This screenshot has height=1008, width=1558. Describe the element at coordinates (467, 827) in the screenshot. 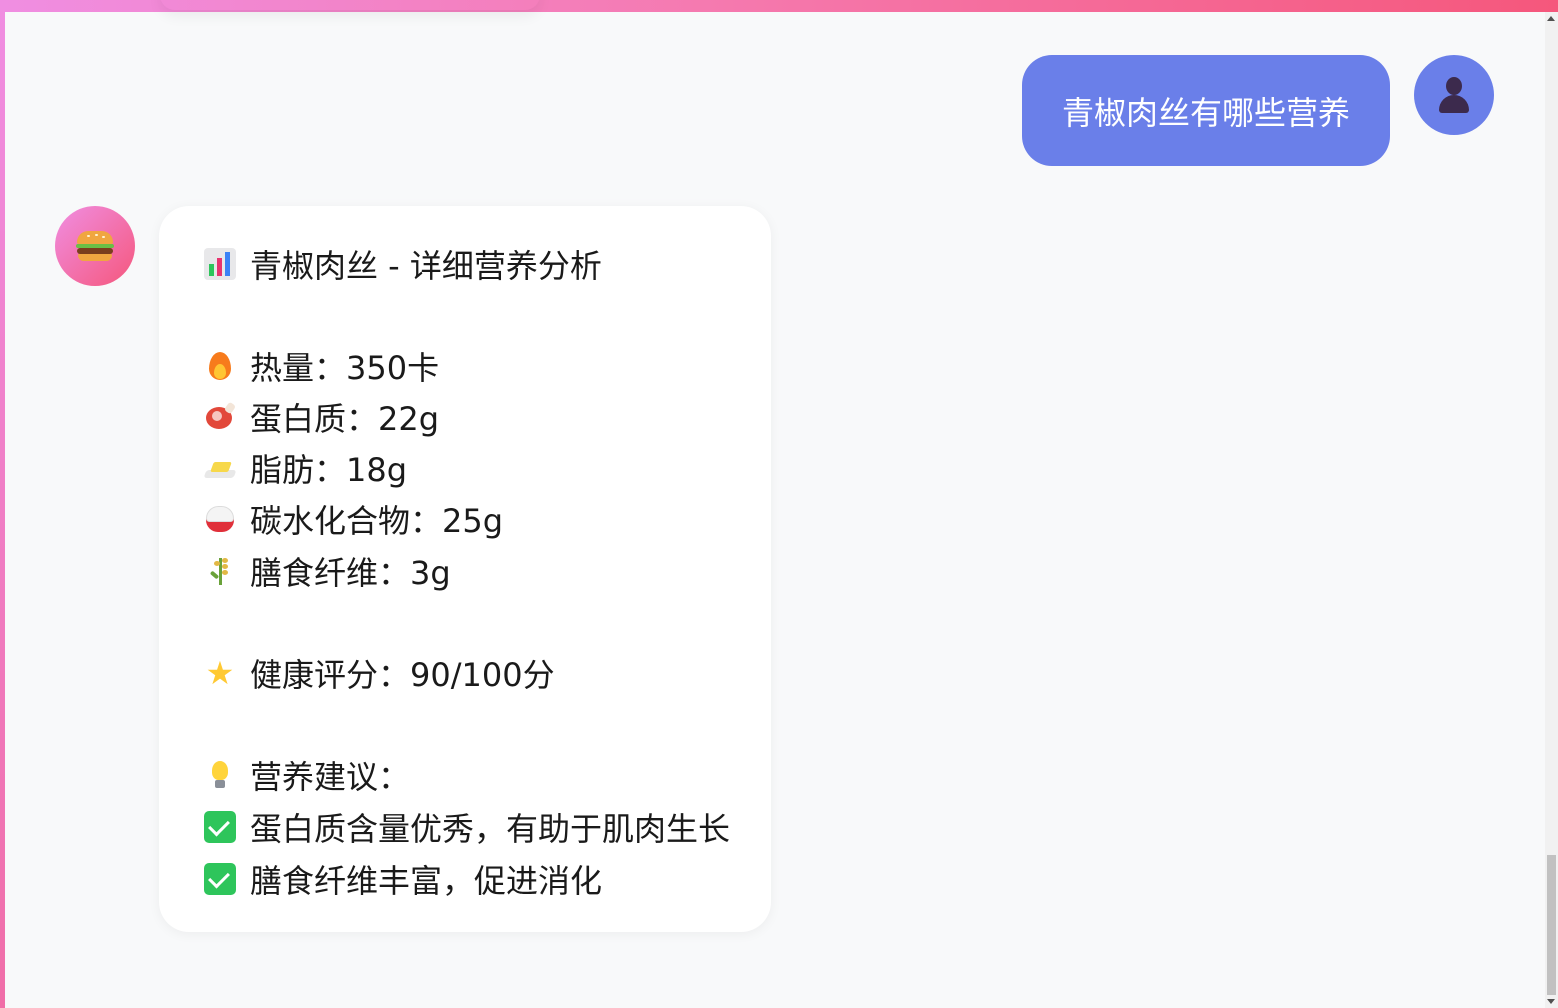

I see `advice-item: 蛋白质含量优秀，有助于肌肉生长` at that location.